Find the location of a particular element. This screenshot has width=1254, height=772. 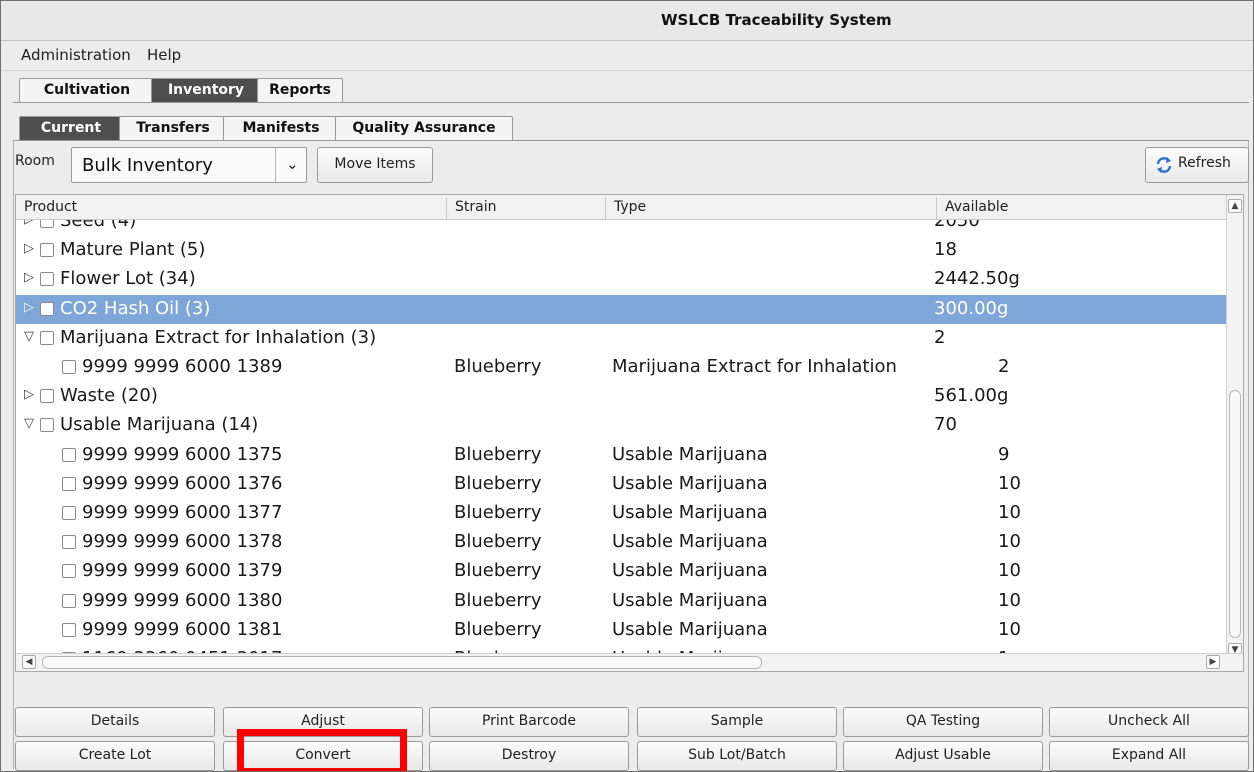

product-cell: 9999 9999 6000 1378 is located at coordinates (182, 542).